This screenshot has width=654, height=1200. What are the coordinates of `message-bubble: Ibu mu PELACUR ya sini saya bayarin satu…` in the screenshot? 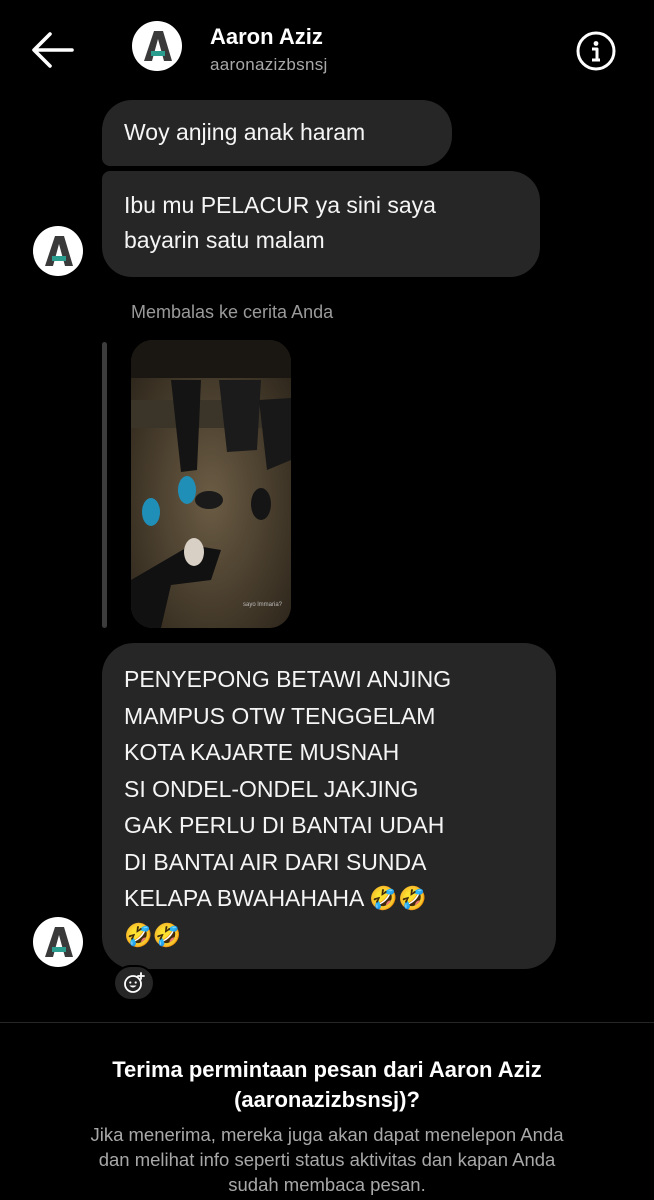 It's located at (321, 224).